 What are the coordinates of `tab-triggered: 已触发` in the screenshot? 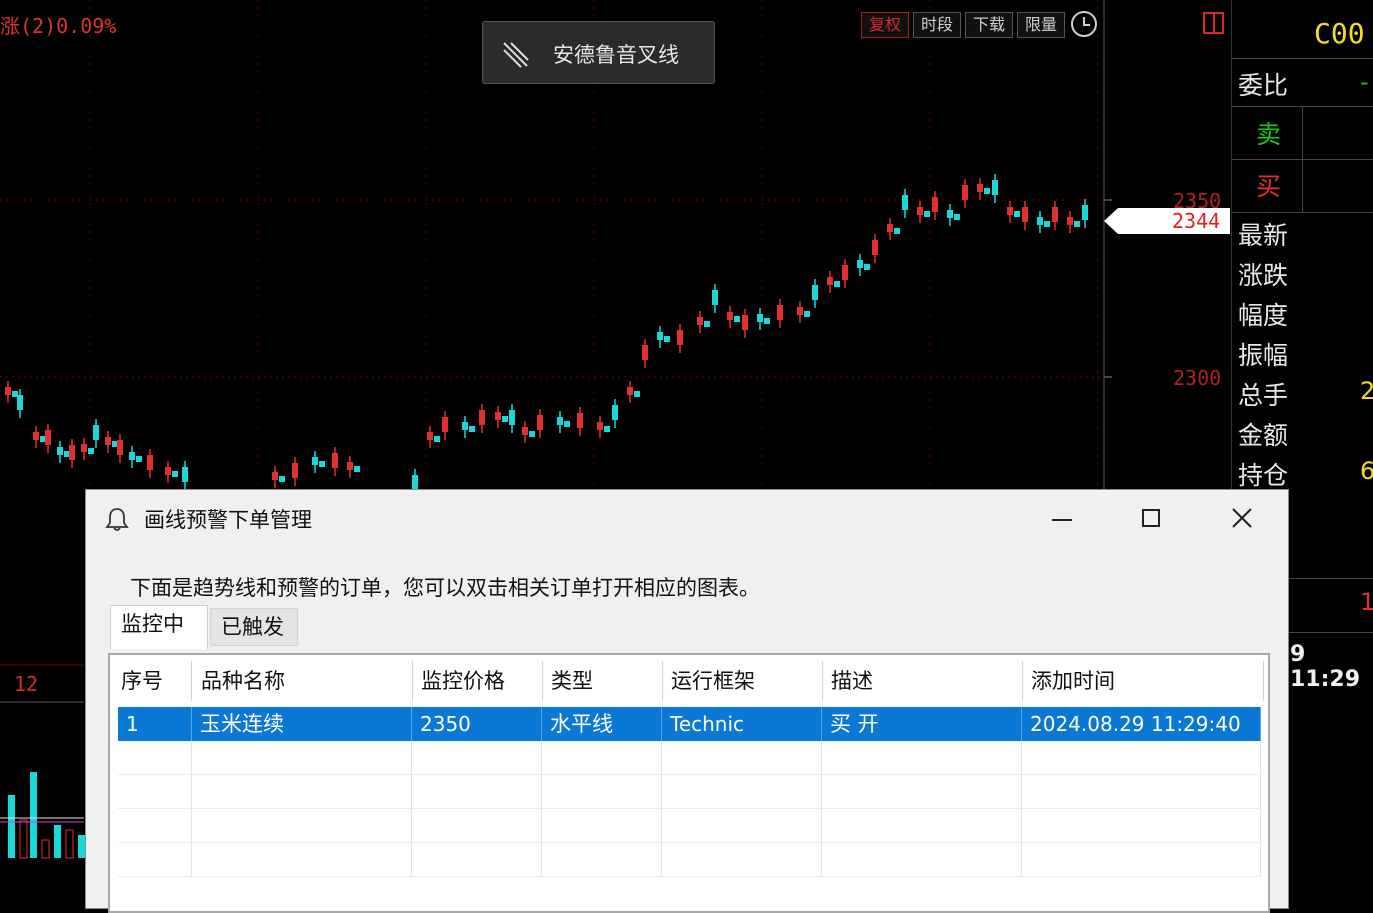 It's located at (254, 627).